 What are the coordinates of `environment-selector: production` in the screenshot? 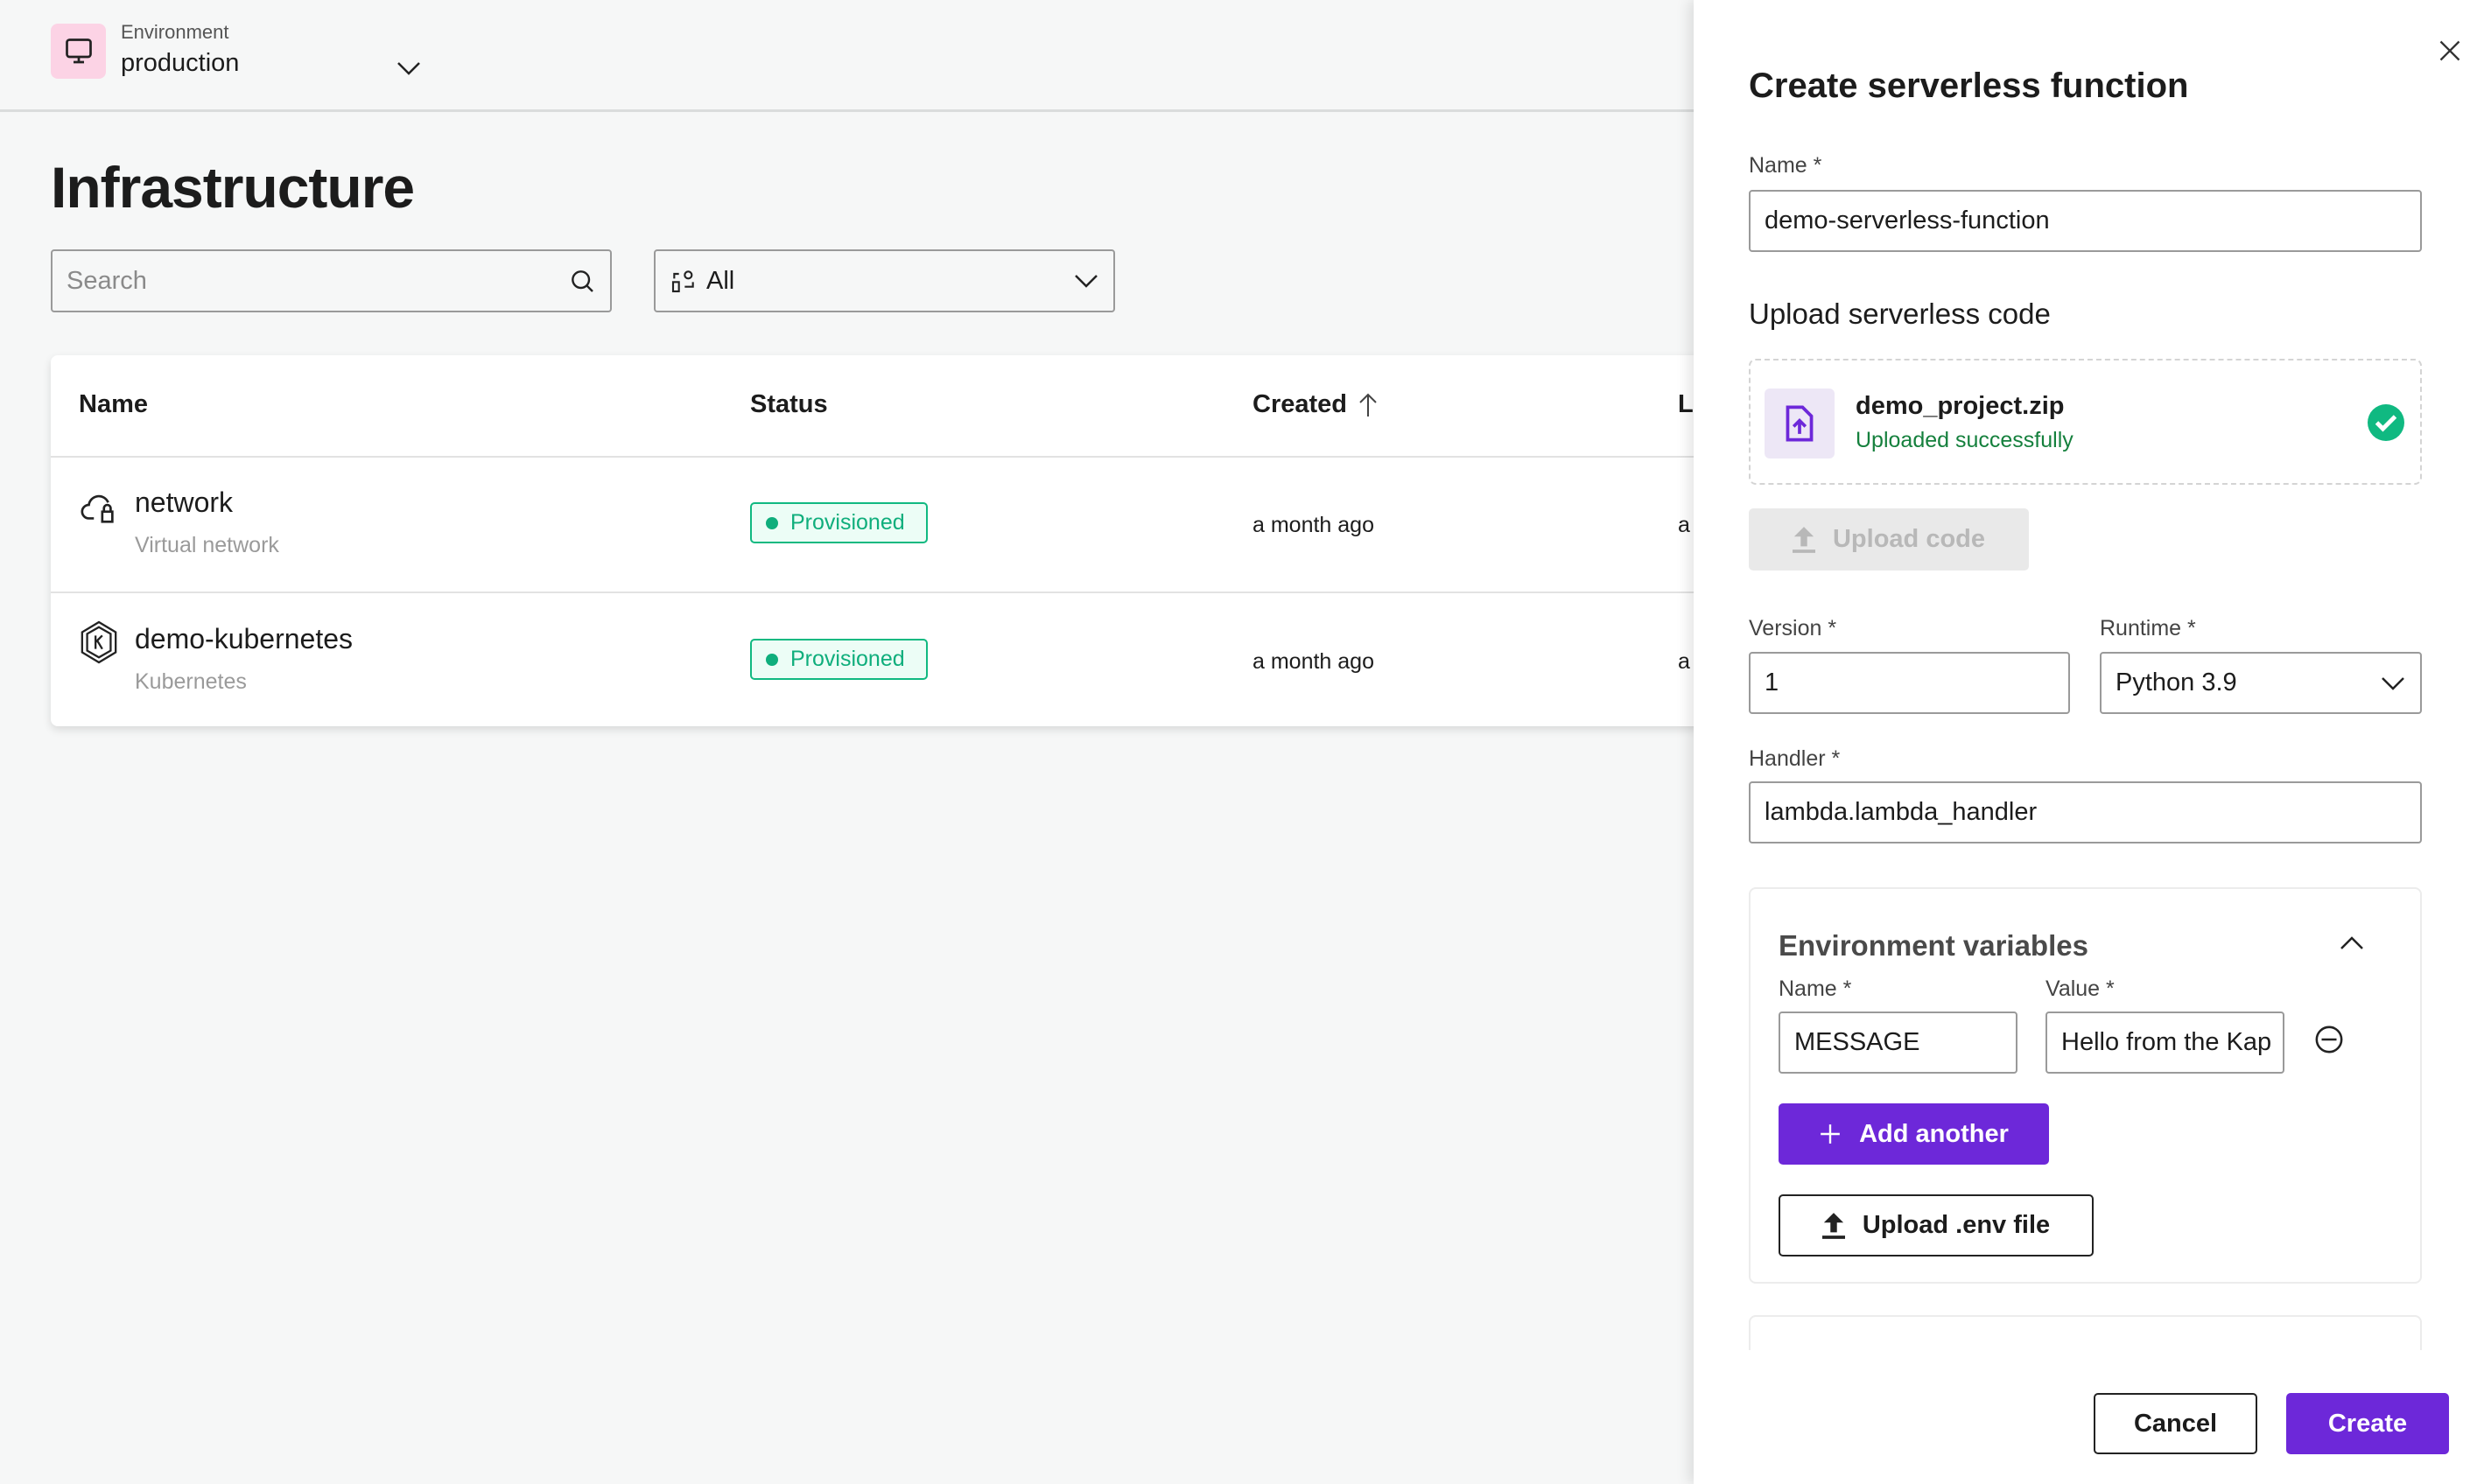 It's located at (180, 63).